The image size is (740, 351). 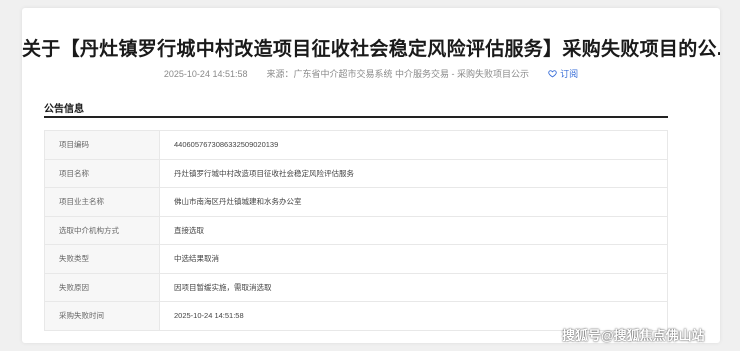 I want to click on subscribe-label: 订阅, so click(x=569, y=74).